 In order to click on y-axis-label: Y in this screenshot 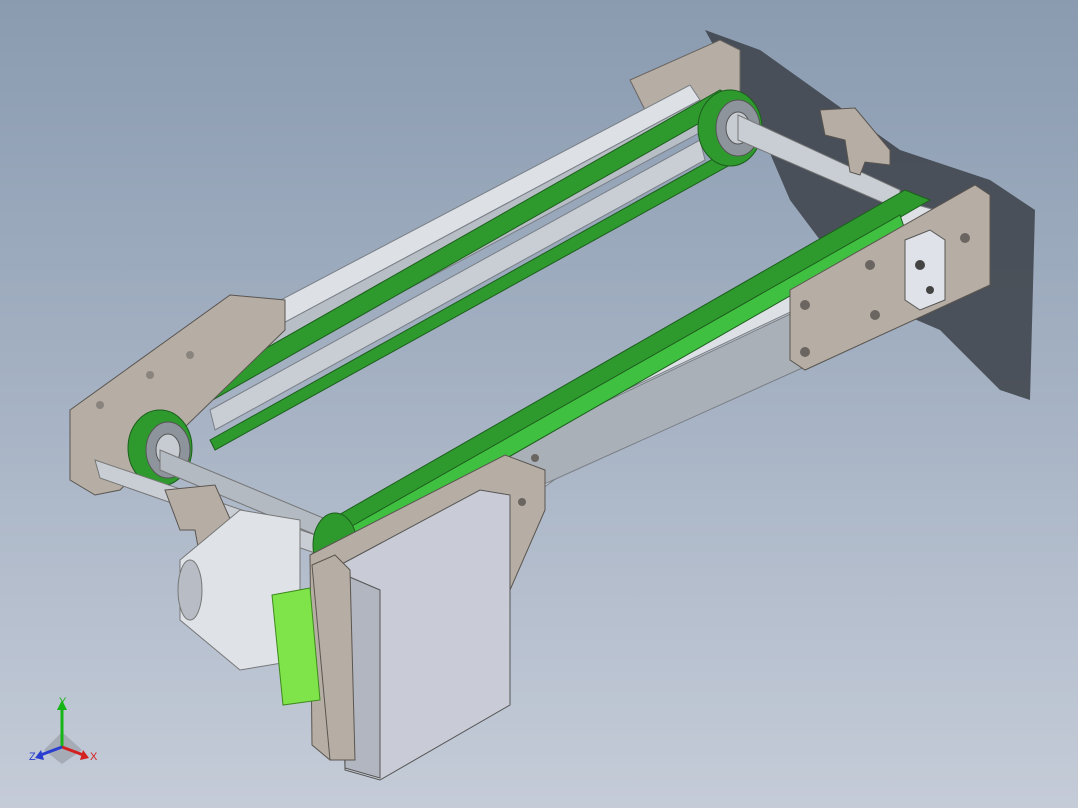, I will do `click(63, 702)`.